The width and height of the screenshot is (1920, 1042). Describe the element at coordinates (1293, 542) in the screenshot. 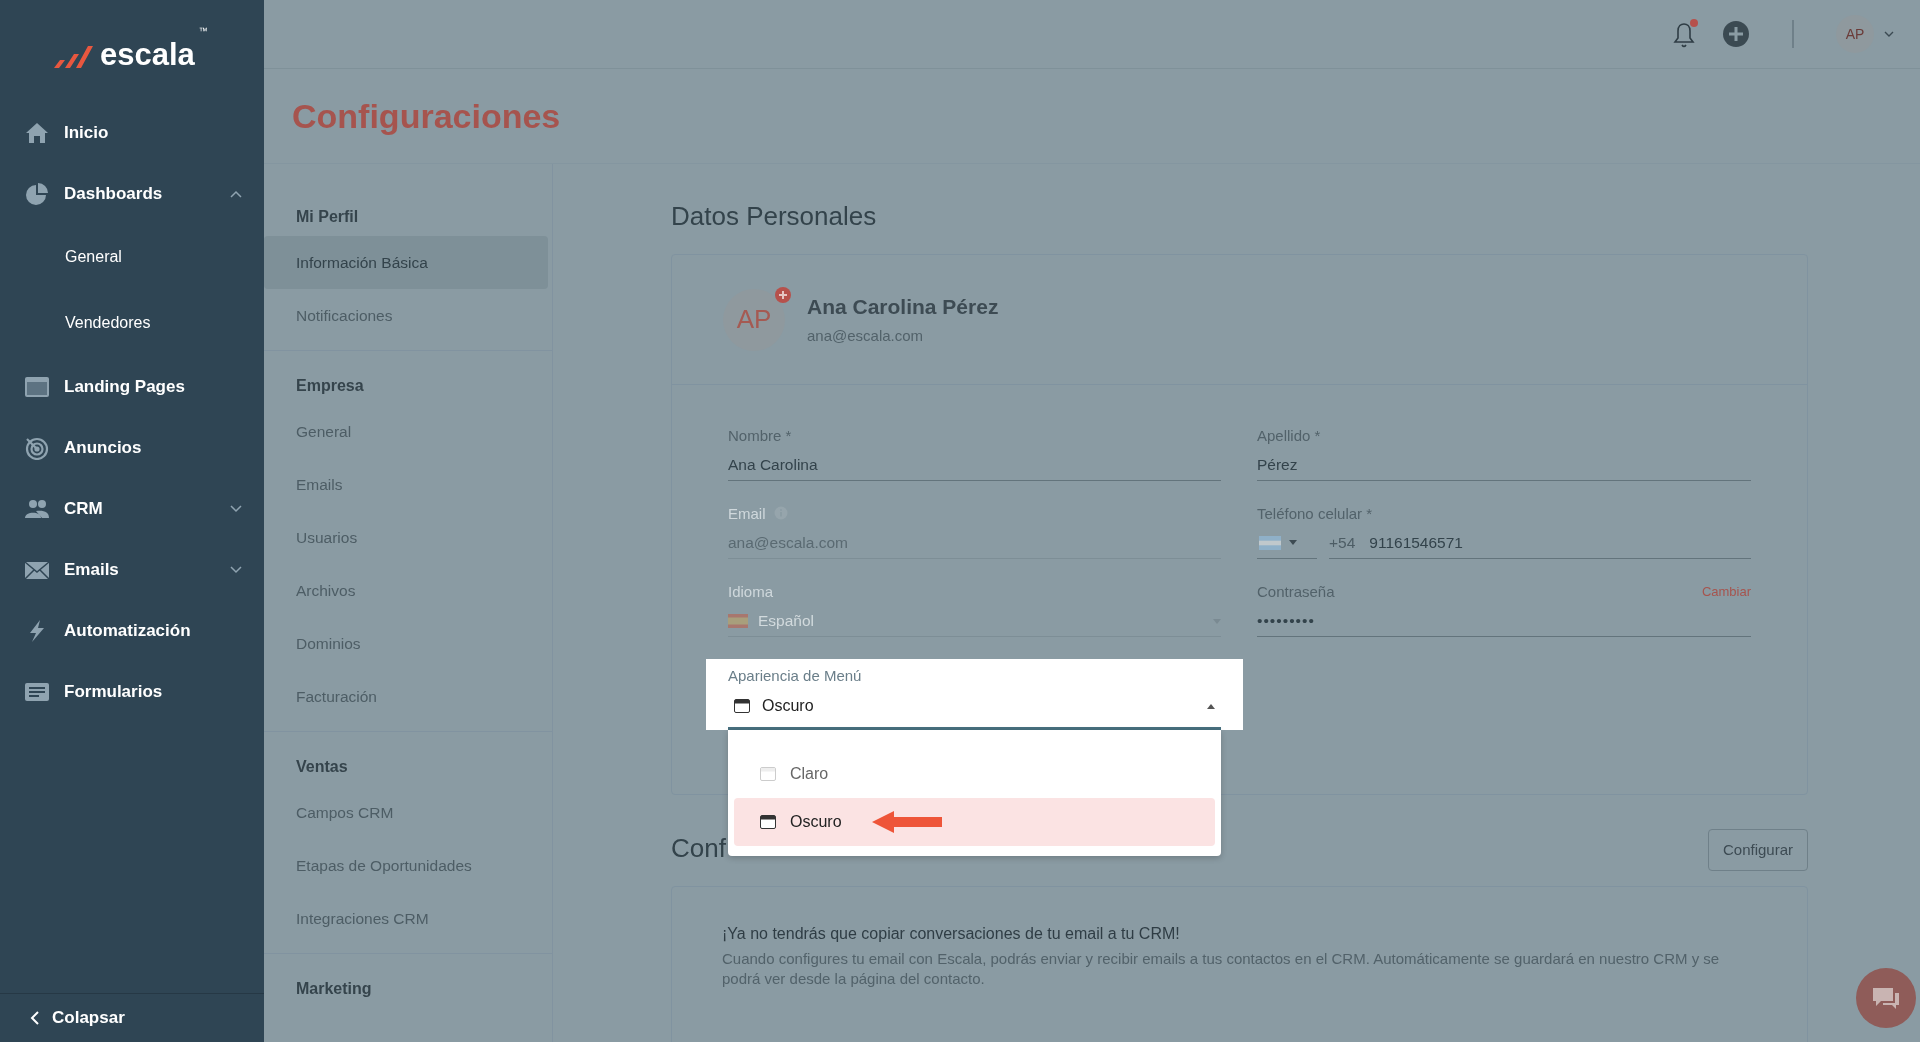

I see `caret-icon` at that location.